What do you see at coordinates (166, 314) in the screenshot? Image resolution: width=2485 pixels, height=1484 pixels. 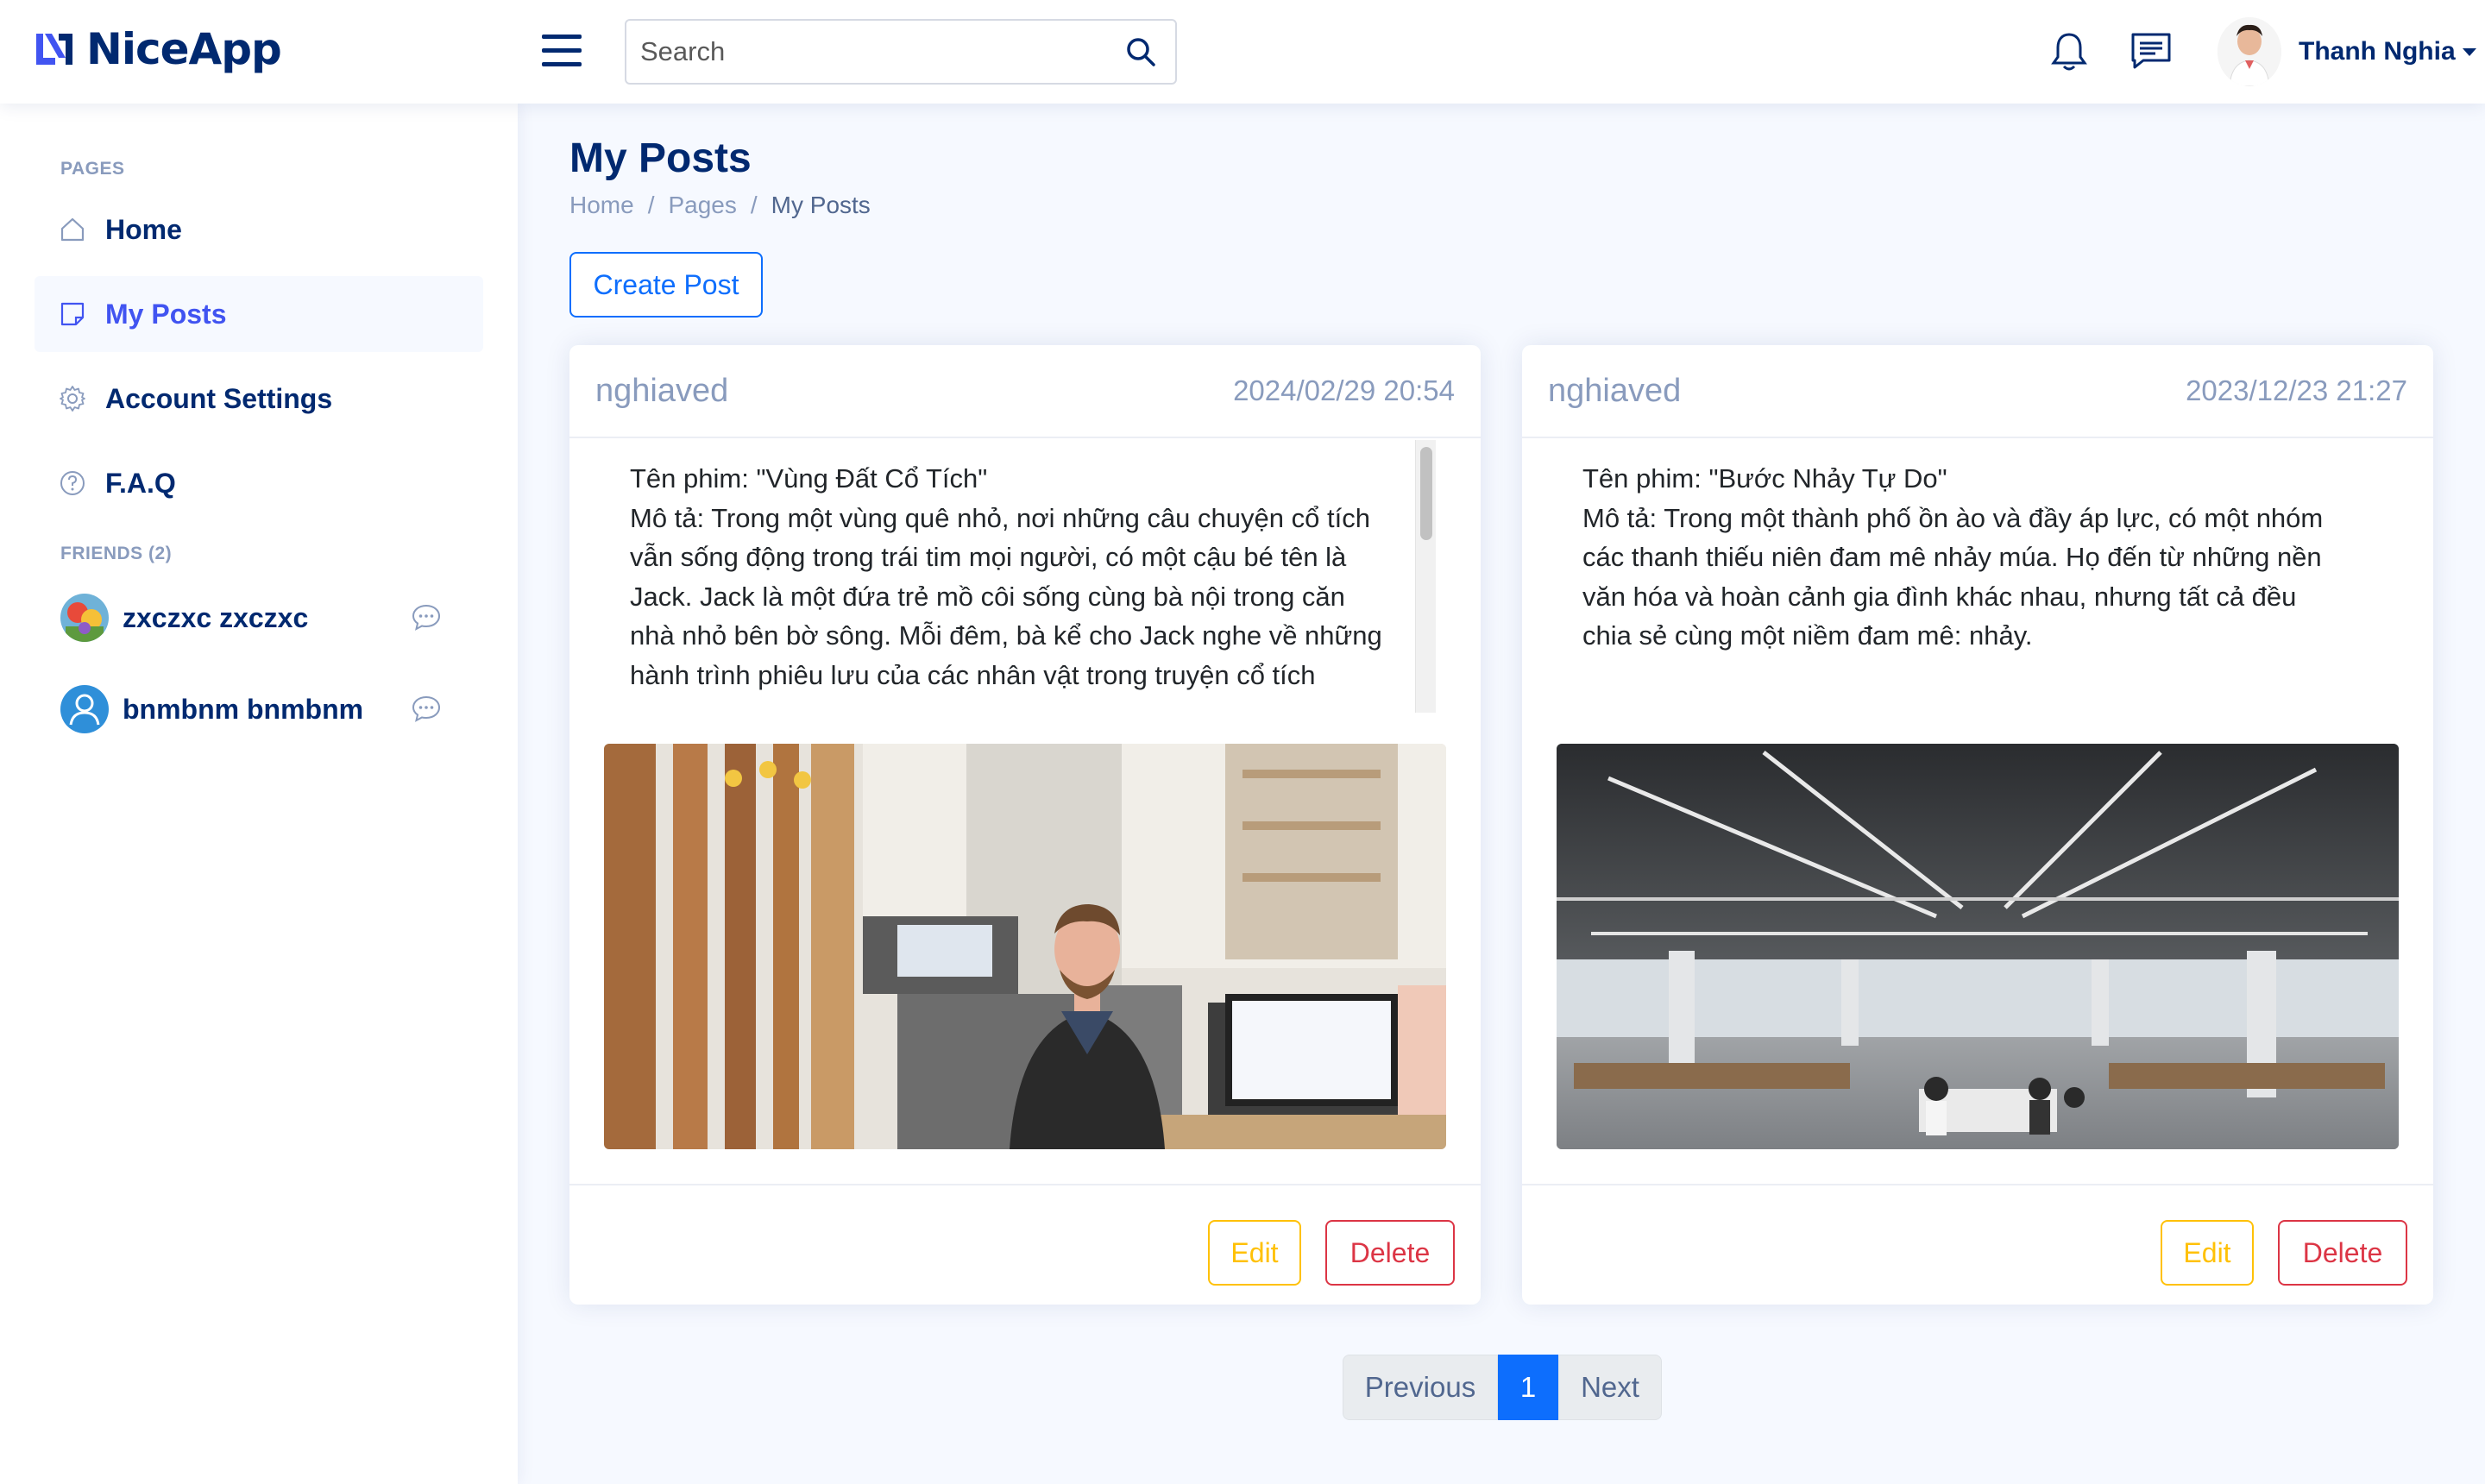 I see `sidebar-item-label: My Posts` at bounding box center [166, 314].